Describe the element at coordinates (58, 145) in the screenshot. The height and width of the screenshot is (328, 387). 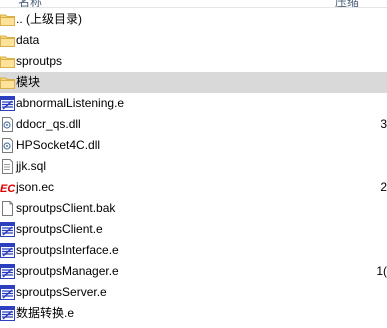
I see `file-name: HPSocket4C.dll` at that location.